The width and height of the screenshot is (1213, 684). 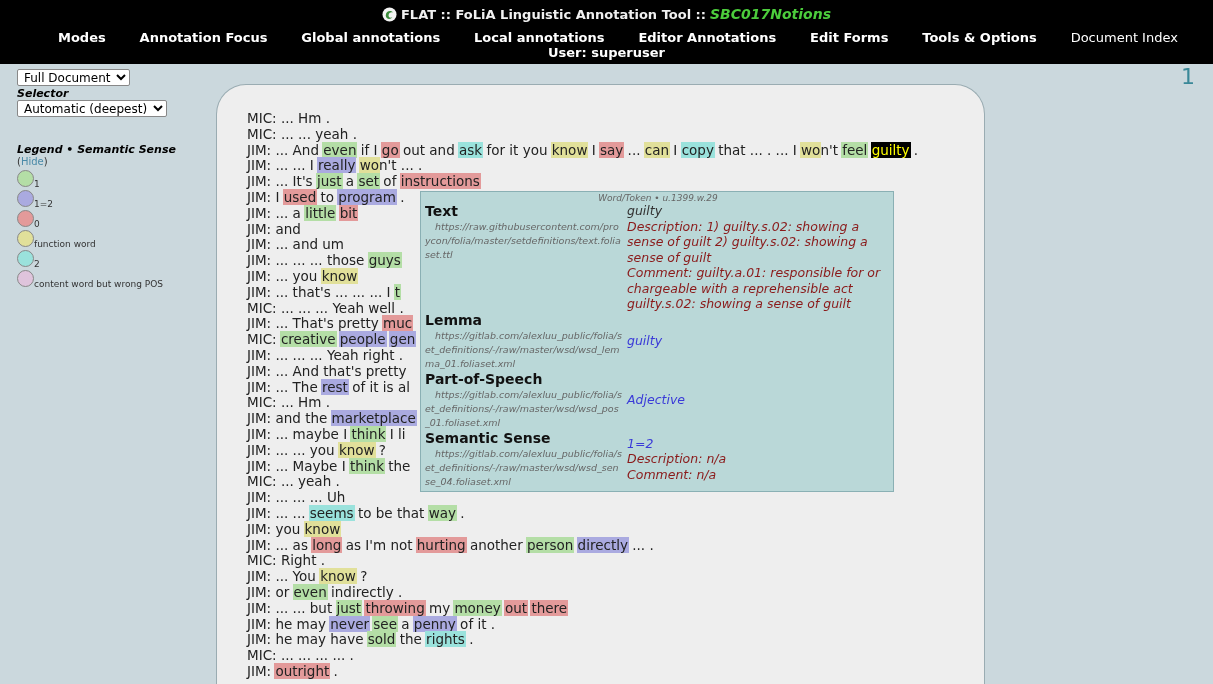 What do you see at coordinates (855, 149) in the screenshot?
I see `word: feel` at bounding box center [855, 149].